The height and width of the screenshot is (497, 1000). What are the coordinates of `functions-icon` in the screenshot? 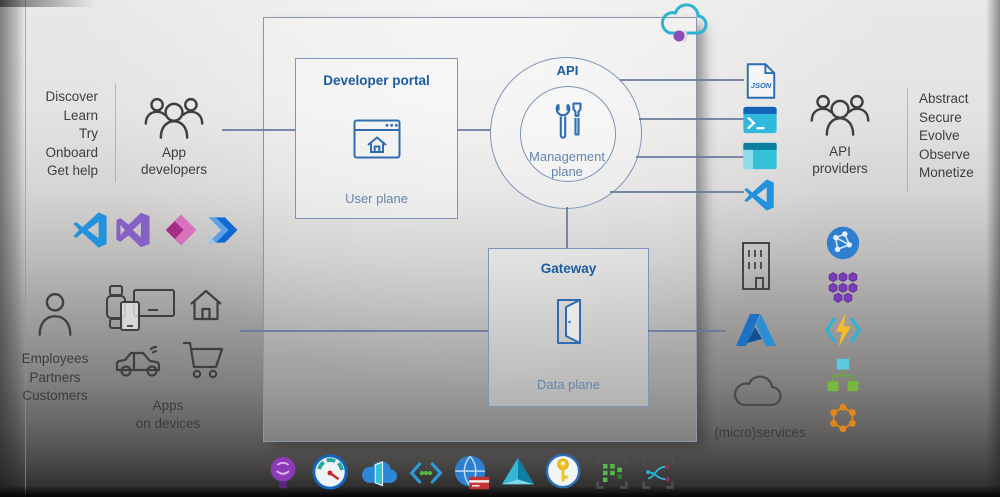 It's located at (843, 330).